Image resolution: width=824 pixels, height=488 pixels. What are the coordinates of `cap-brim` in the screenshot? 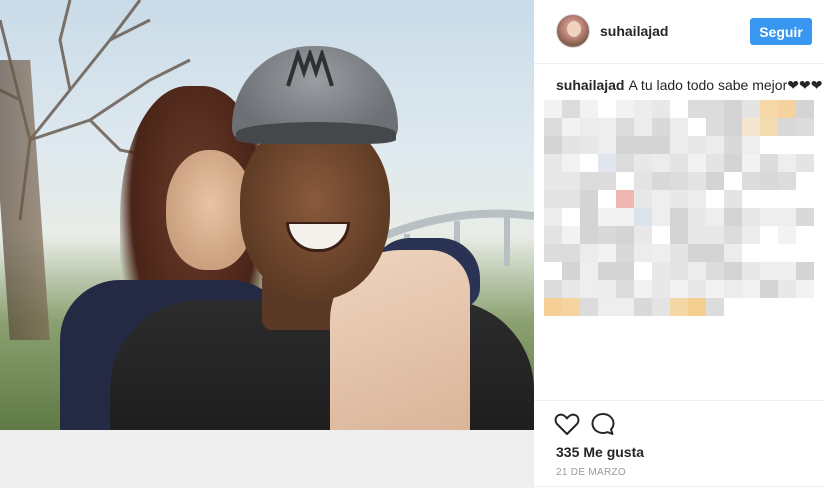 It's located at (316, 133).